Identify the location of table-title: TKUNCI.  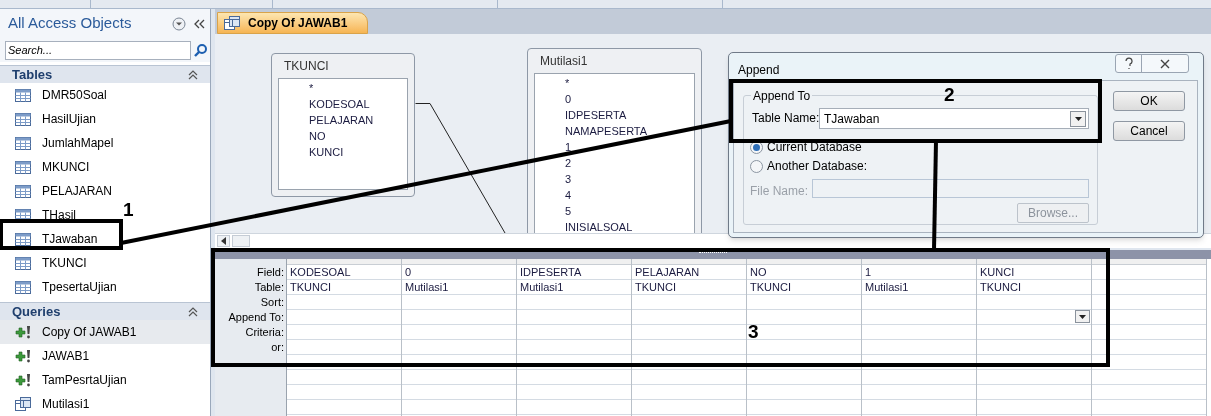
(306, 66).